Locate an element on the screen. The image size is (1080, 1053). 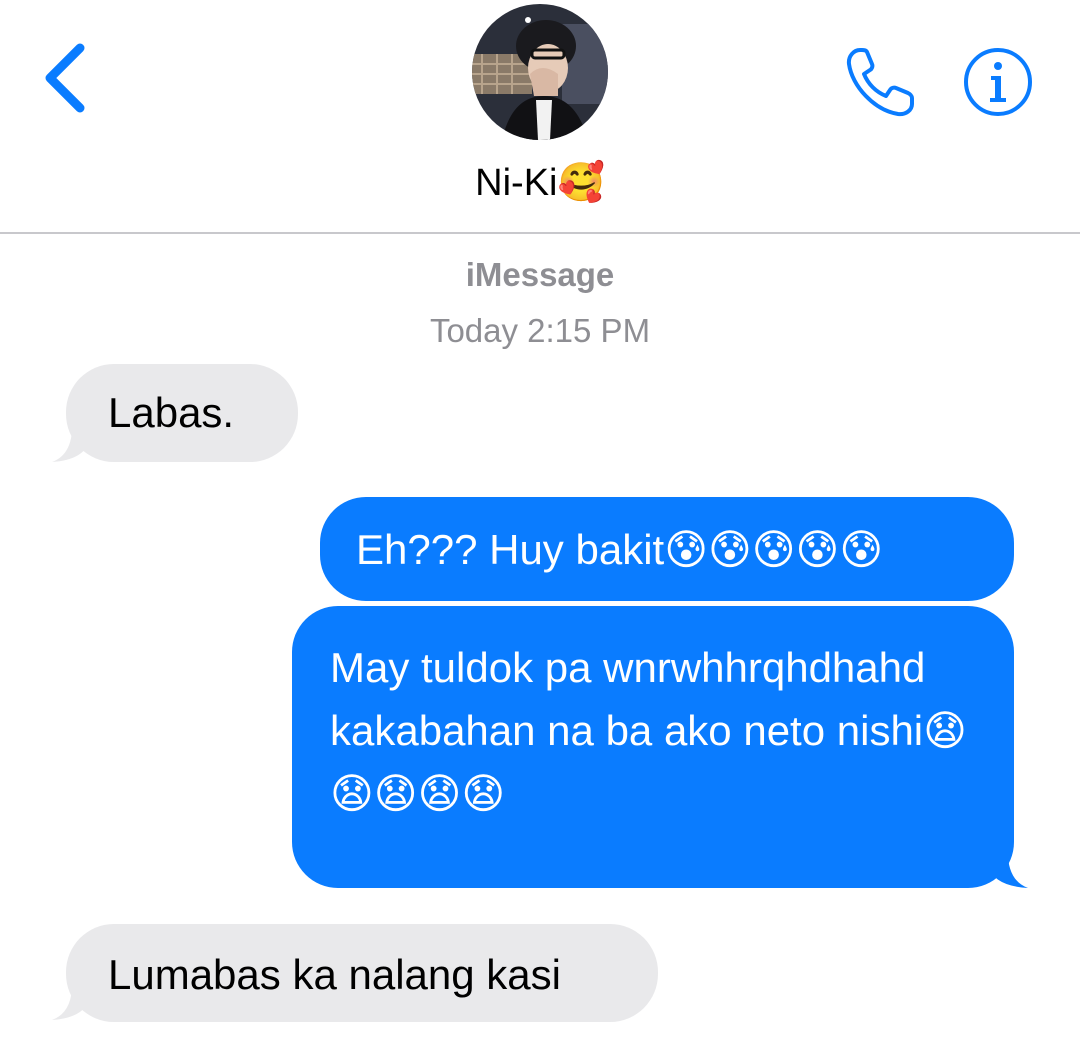
contact-avatar is located at coordinates (540, 72).